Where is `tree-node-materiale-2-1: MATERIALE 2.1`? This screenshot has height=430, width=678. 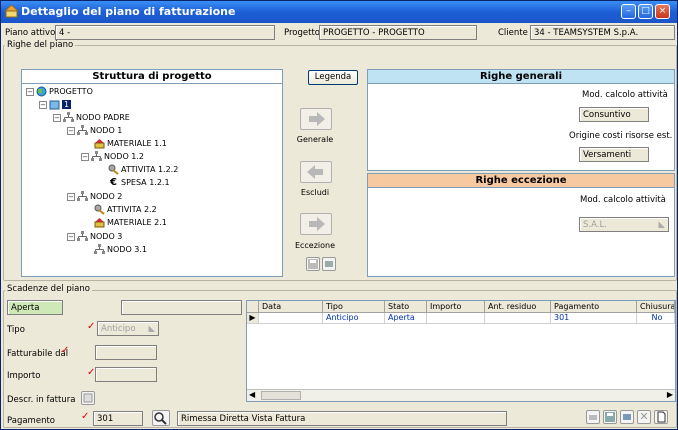 tree-node-materiale-2-1: MATERIALE 2.1 is located at coordinates (130, 222).